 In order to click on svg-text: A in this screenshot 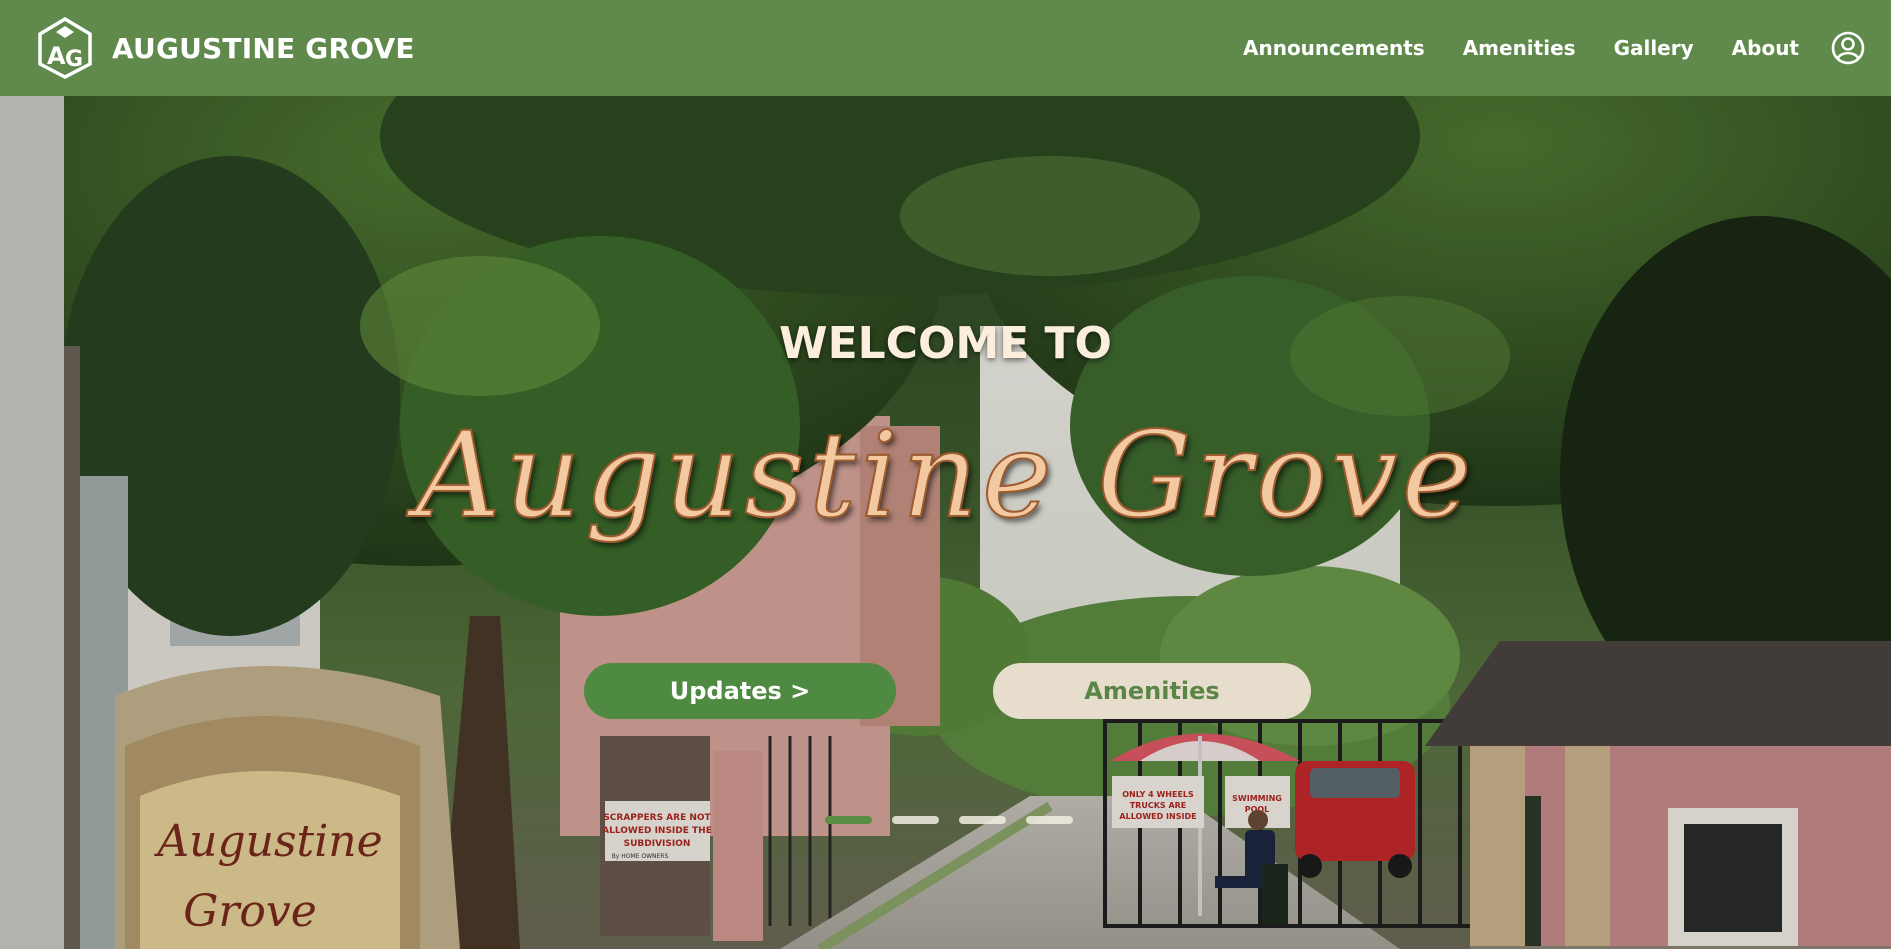, I will do `click(56, 56)`.